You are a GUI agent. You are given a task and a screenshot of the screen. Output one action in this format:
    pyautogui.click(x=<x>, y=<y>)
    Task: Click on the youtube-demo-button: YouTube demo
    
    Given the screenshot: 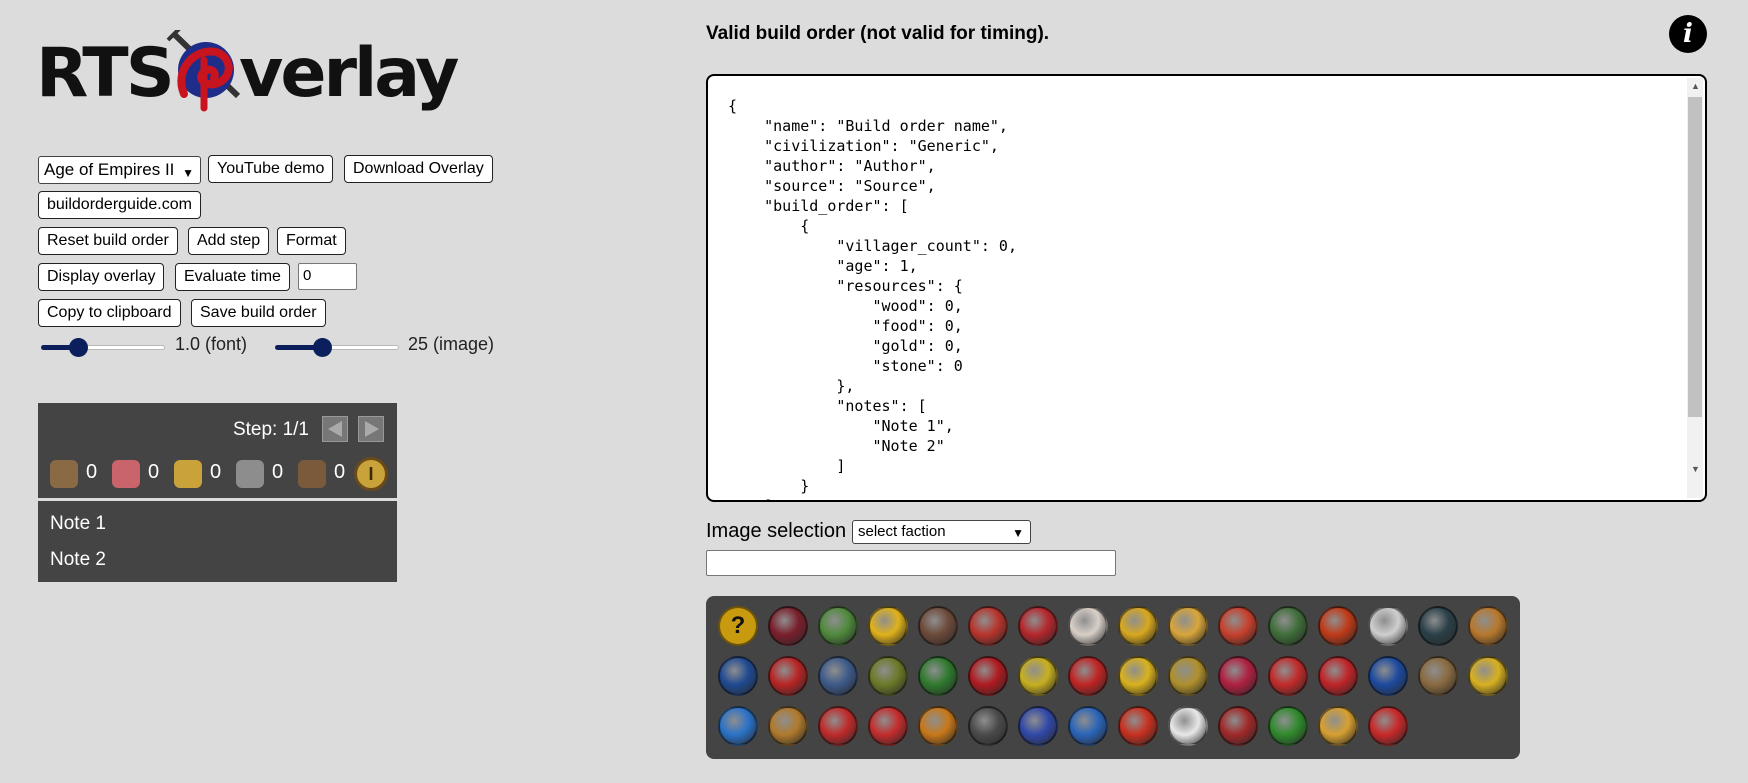 What is the action you would take?
    pyautogui.click(x=271, y=169)
    